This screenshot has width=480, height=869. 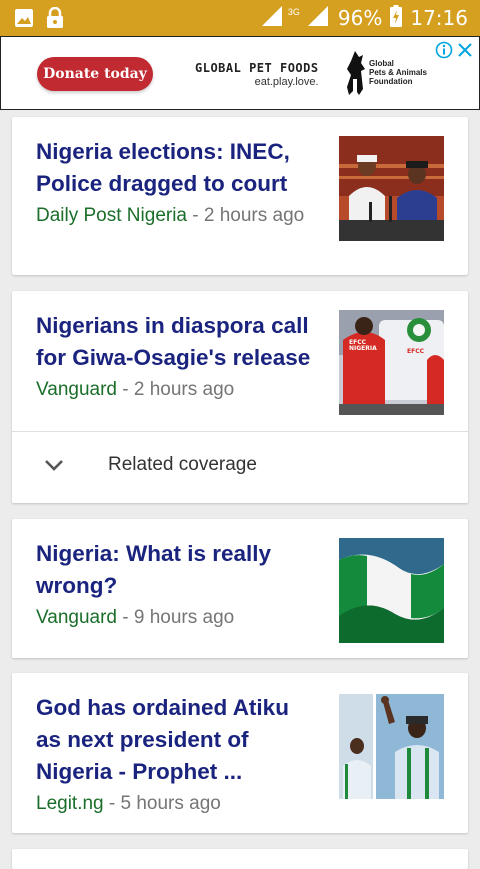 I want to click on article-meta: Vanguard - 2 hours ago, so click(x=135, y=389).